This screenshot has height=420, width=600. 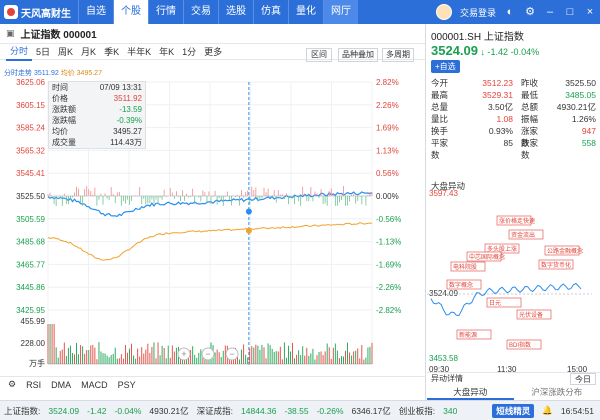 I want to click on info-pct-value: -0.39%, so click(x=129, y=120).